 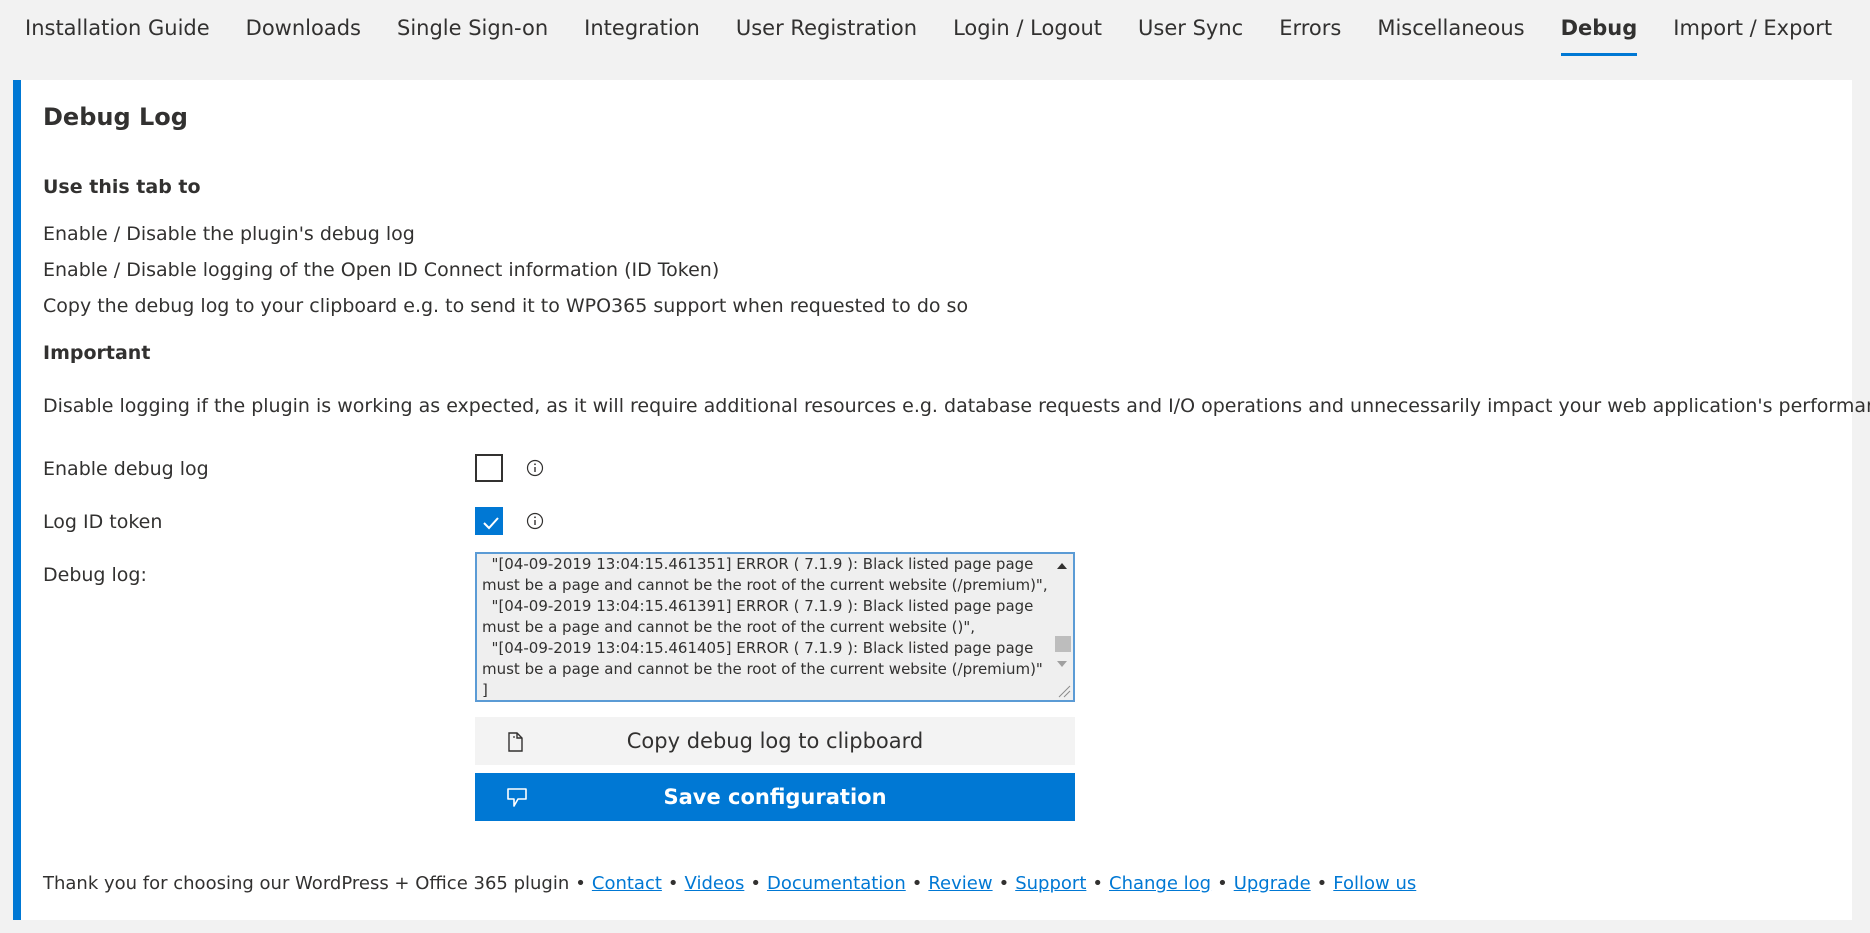 What do you see at coordinates (1598, 28) in the screenshot?
I see `tab-debug: Debug` at bounding box center [1598, 28].